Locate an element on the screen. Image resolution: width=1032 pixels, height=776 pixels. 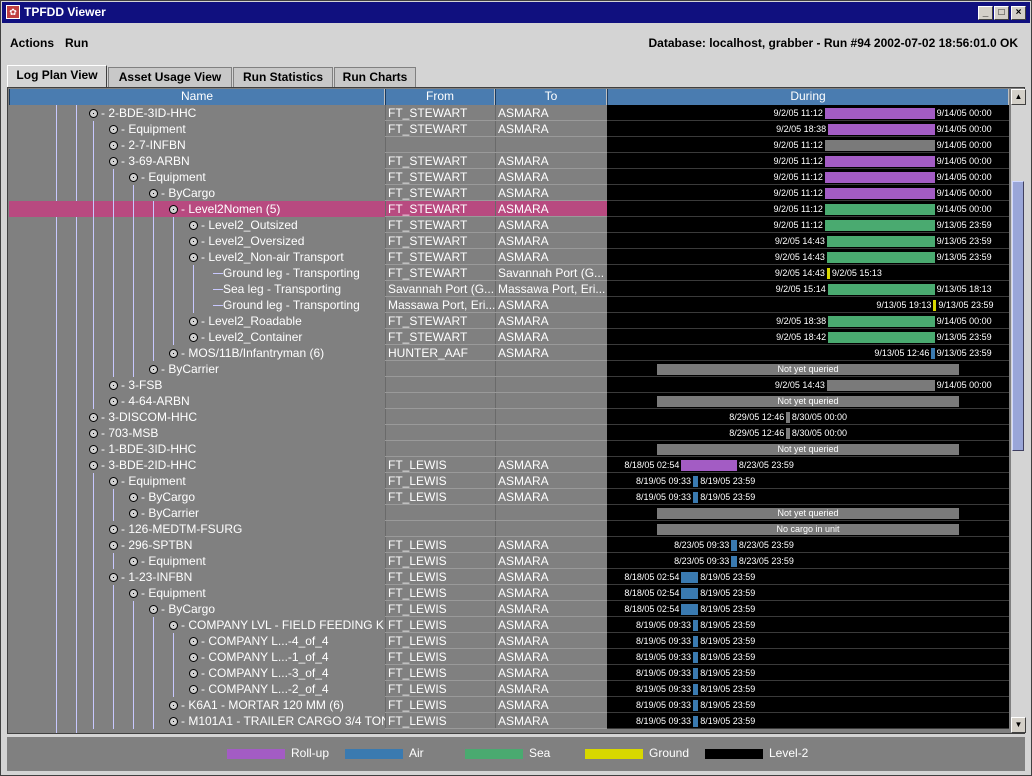
table-row: - 2-7-INFBN 9/2/05 11:12 9/14/05 00:00 is located at coordinates (509, 145).